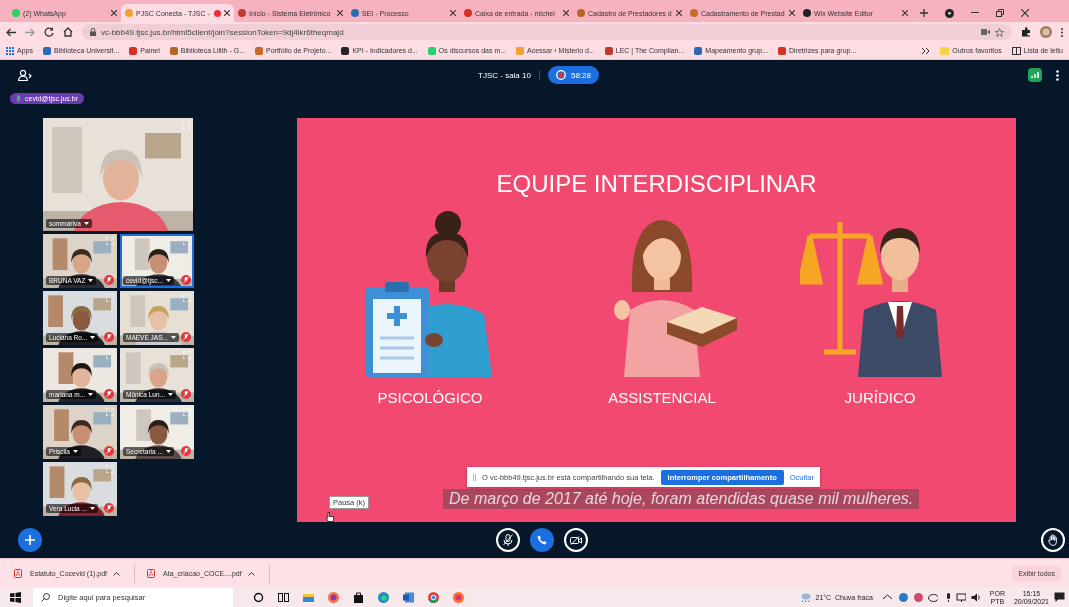 The image size is (1069, 607). I want to click on muted-mic-icon, so click(507, 540).